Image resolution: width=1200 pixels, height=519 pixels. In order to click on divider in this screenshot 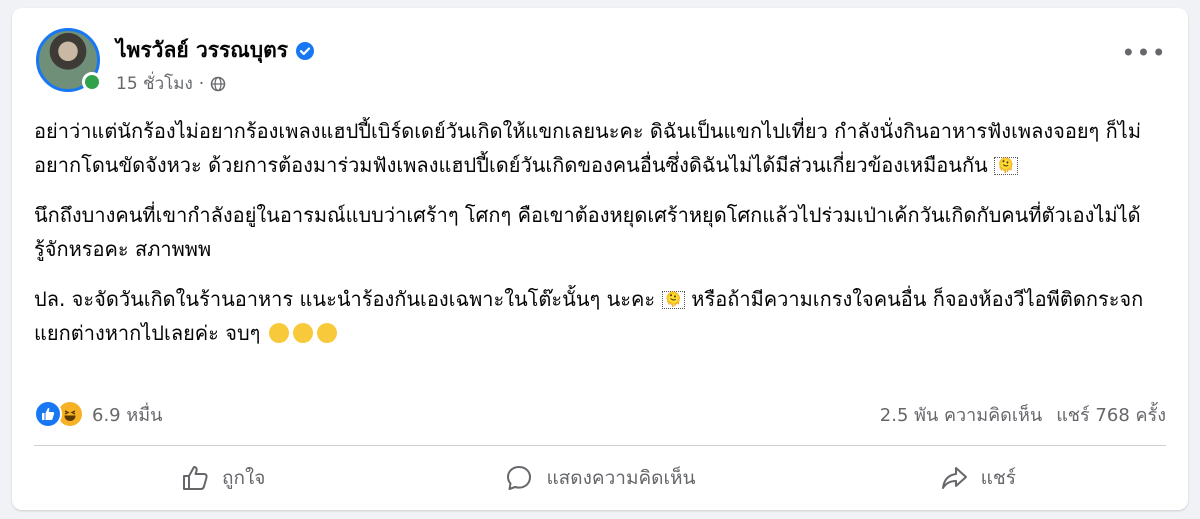, I will do `click(600, 445)`.